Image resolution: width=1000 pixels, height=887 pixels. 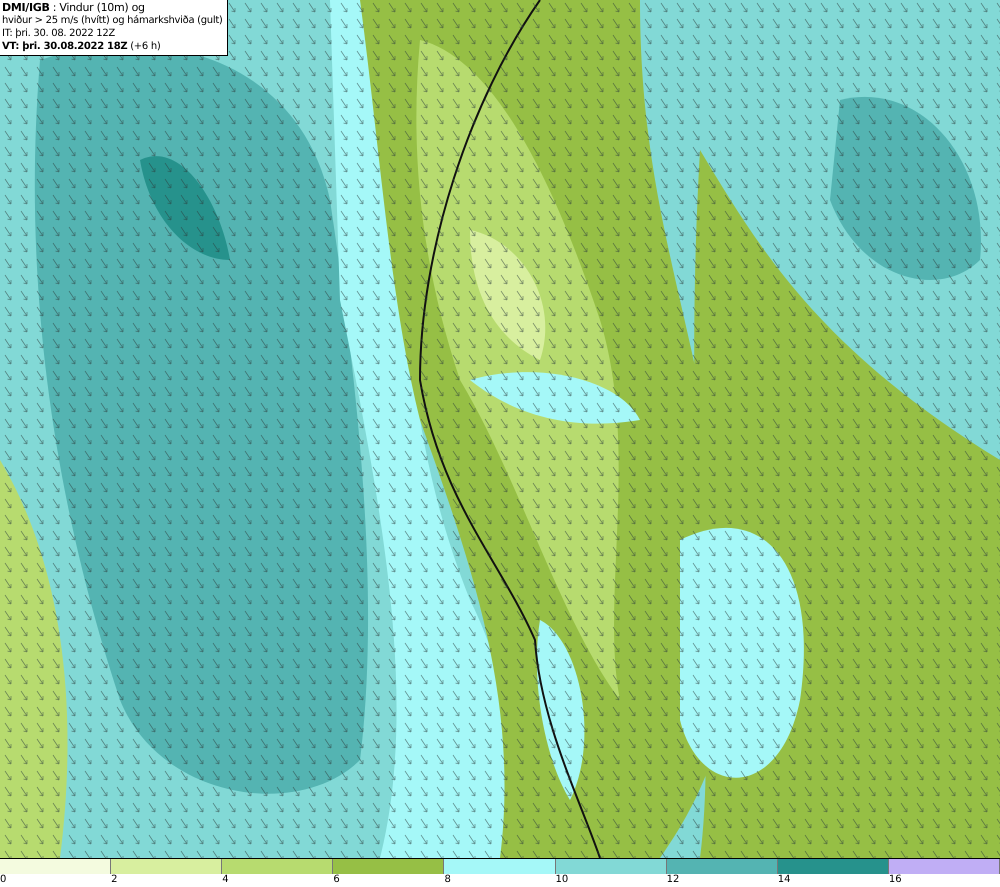 What do you see at coordinates (447, 879) in the screenshot?
I see `legend-tick-label: 8` at bounding box center [447, 879].